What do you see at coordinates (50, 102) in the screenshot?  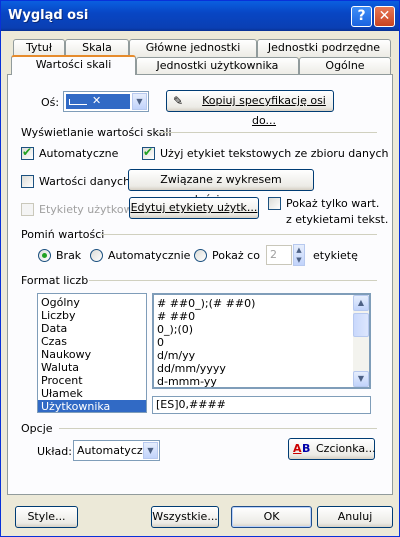 I see `axis-label: Oś:` at bounding box center [50, 102].